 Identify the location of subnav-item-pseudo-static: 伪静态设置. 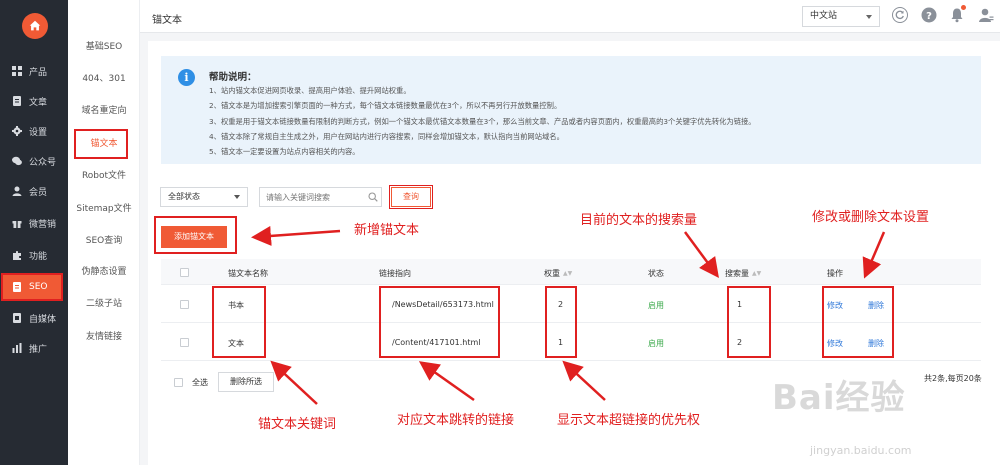
(104, 272).